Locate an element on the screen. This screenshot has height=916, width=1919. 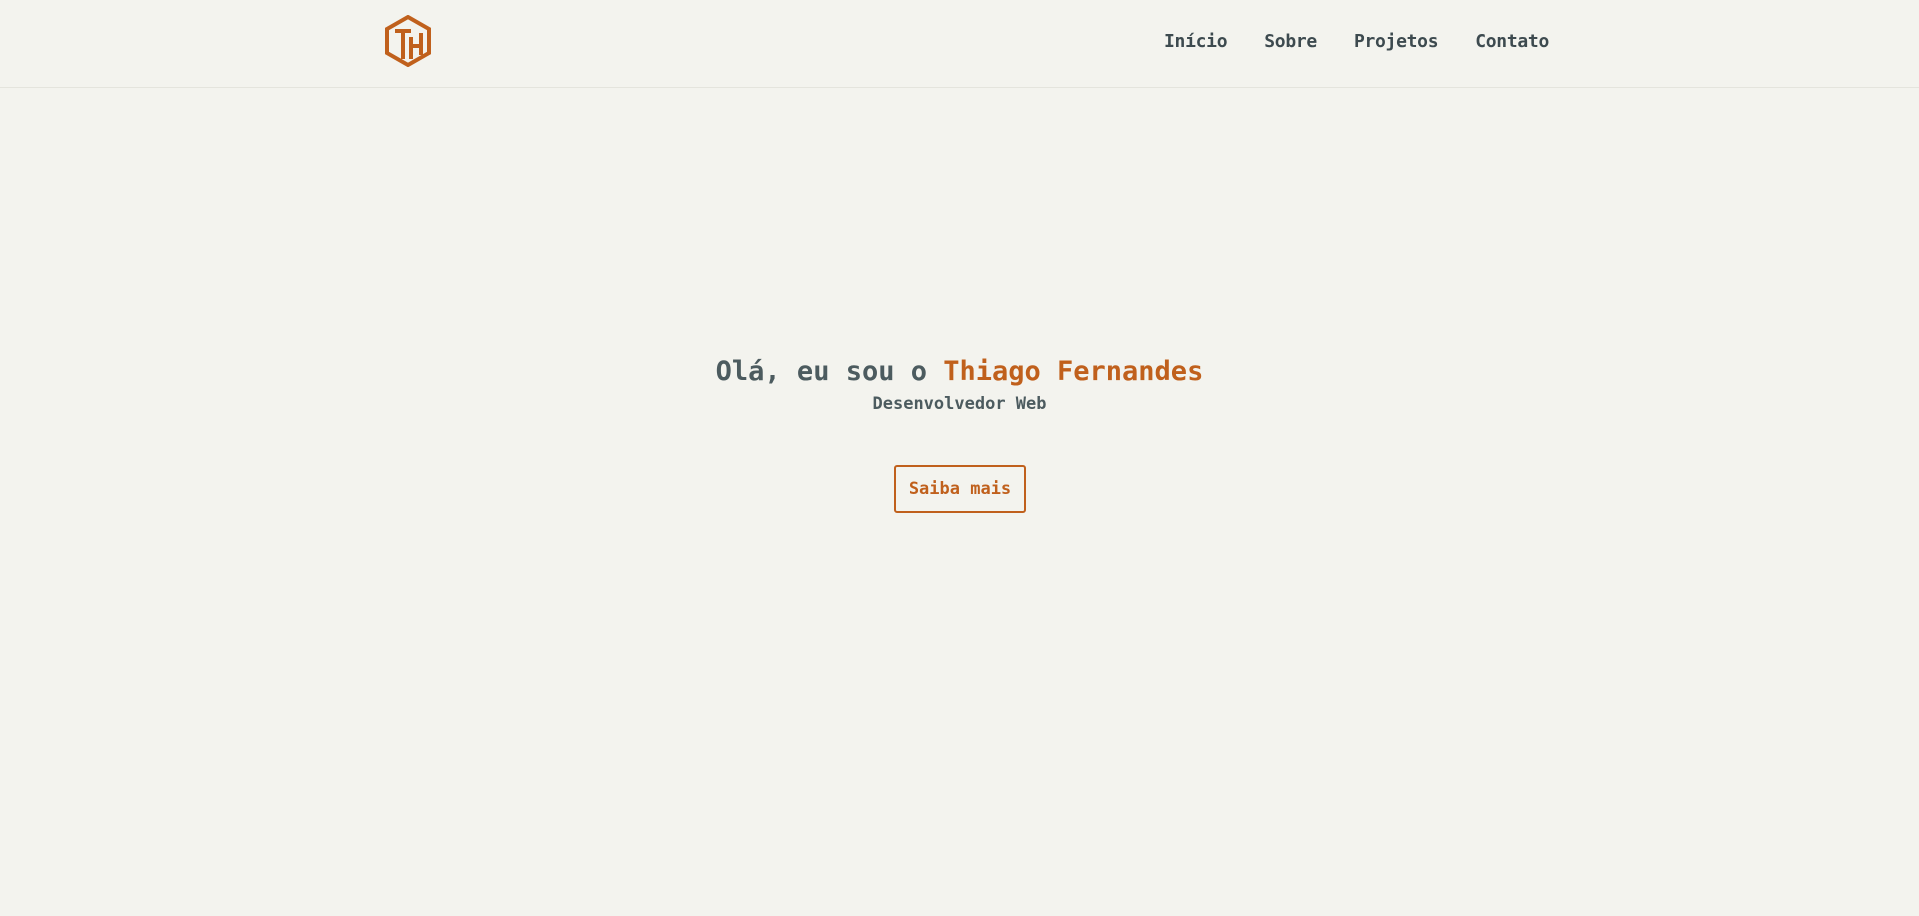
logo-hexagon-icon is located at coordinates (408, 41).